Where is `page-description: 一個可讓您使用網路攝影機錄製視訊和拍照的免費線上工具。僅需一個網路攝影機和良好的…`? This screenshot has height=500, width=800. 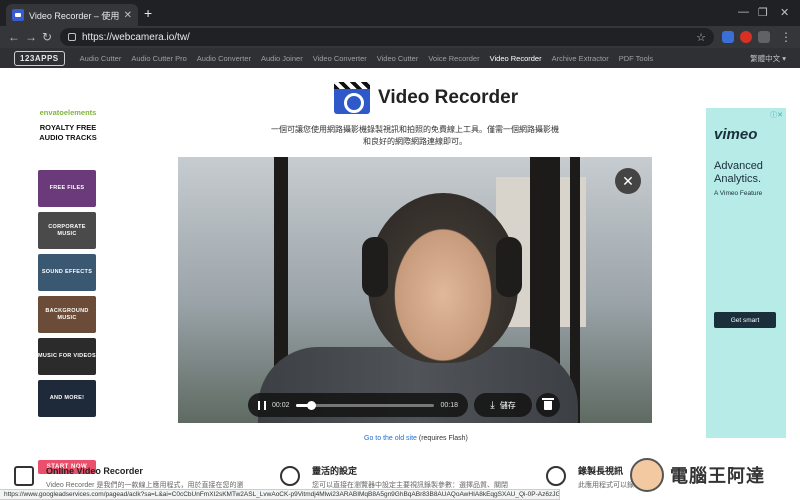
page-description: 一個可讓您使用網路攝影機錄製視訊和拍照的免費線上工具。僅需一個網路攝影機和良好的… is located at coordinates (415, 135).